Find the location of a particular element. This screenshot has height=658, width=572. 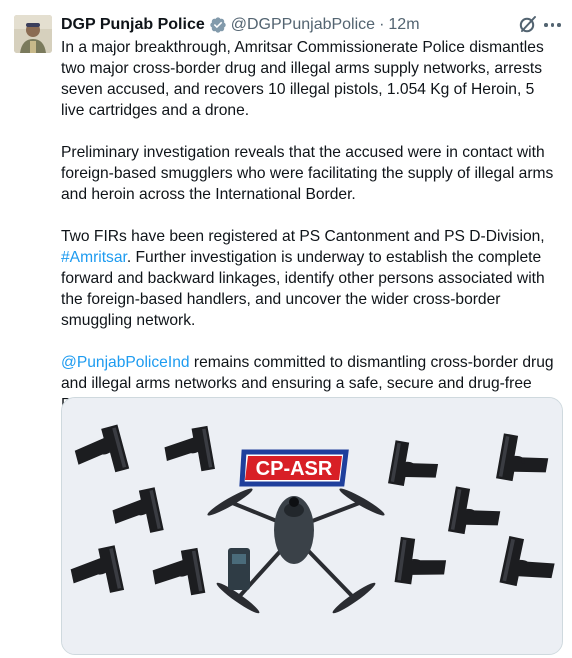

hashtag-link: #Amritsar is located at coordinates (94, 257).